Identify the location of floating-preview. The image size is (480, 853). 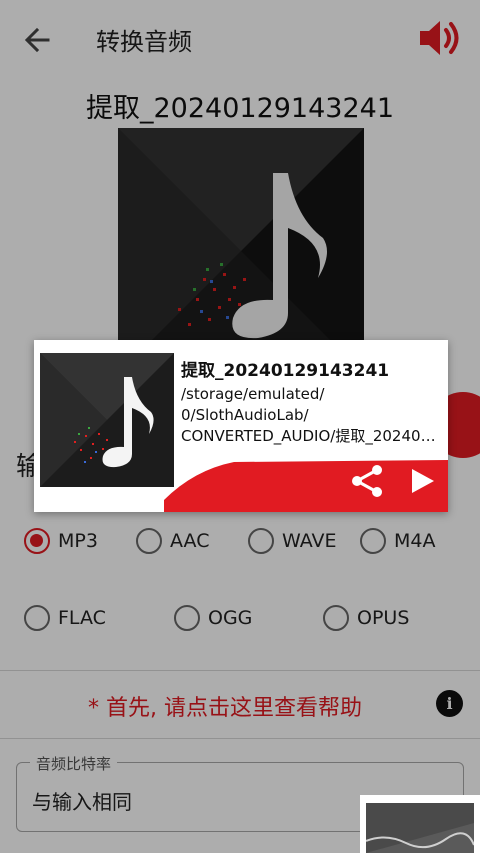
(420, 824).